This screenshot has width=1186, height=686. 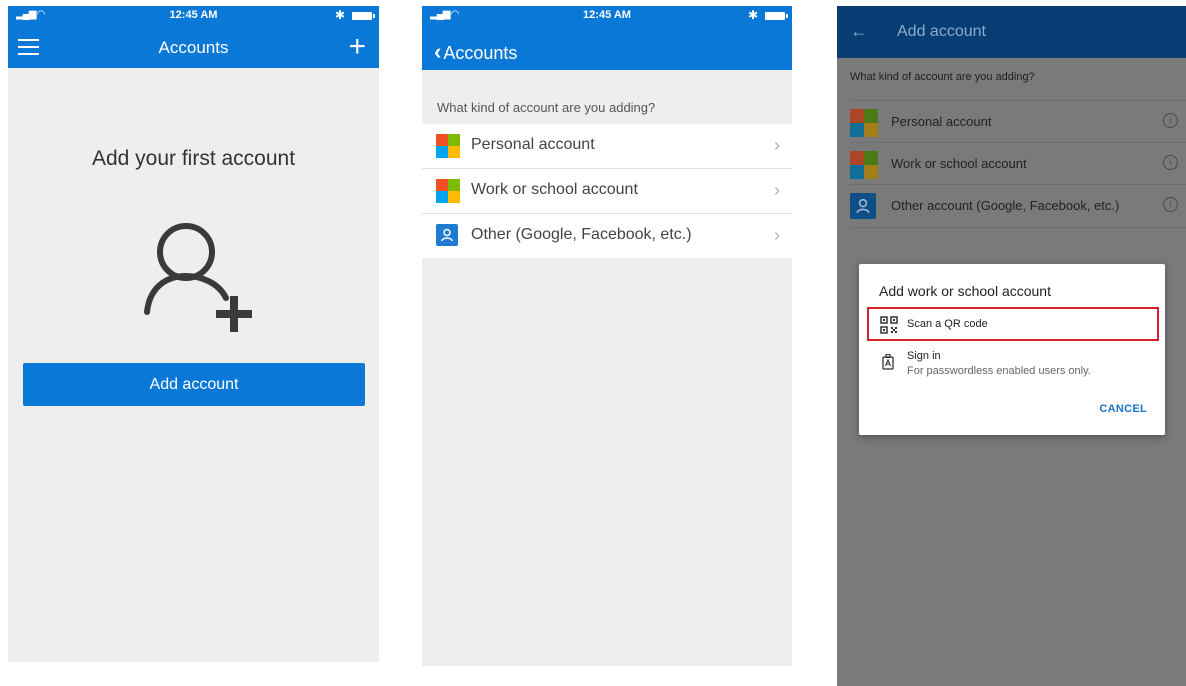 I want to click on page-title: Accounts, so click(x=193, y=47).